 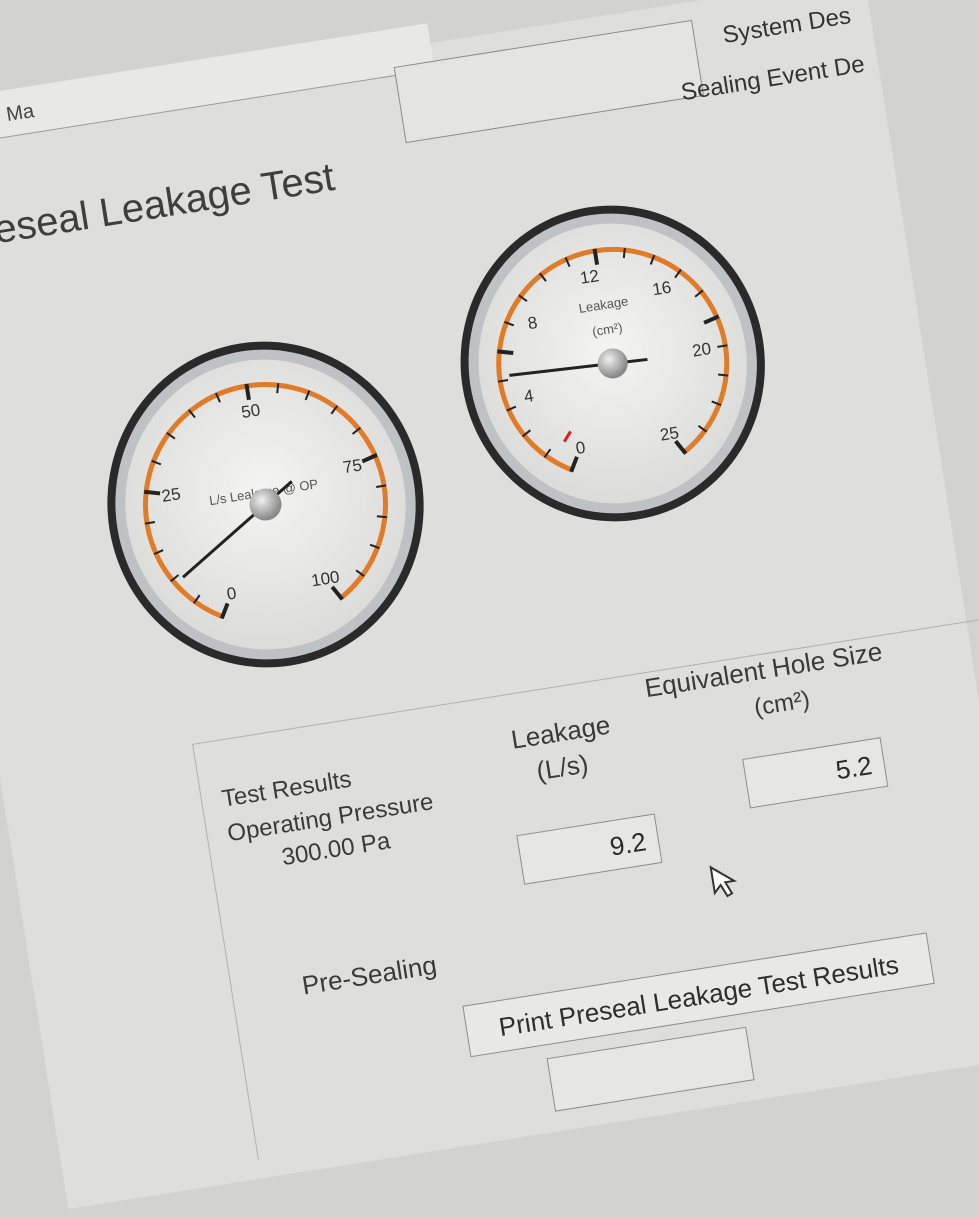 What do you see at coordinates (782, 703) in the screenshot?
I see `hole-size-unit: (cm²)` at bounding box center [782, 703].